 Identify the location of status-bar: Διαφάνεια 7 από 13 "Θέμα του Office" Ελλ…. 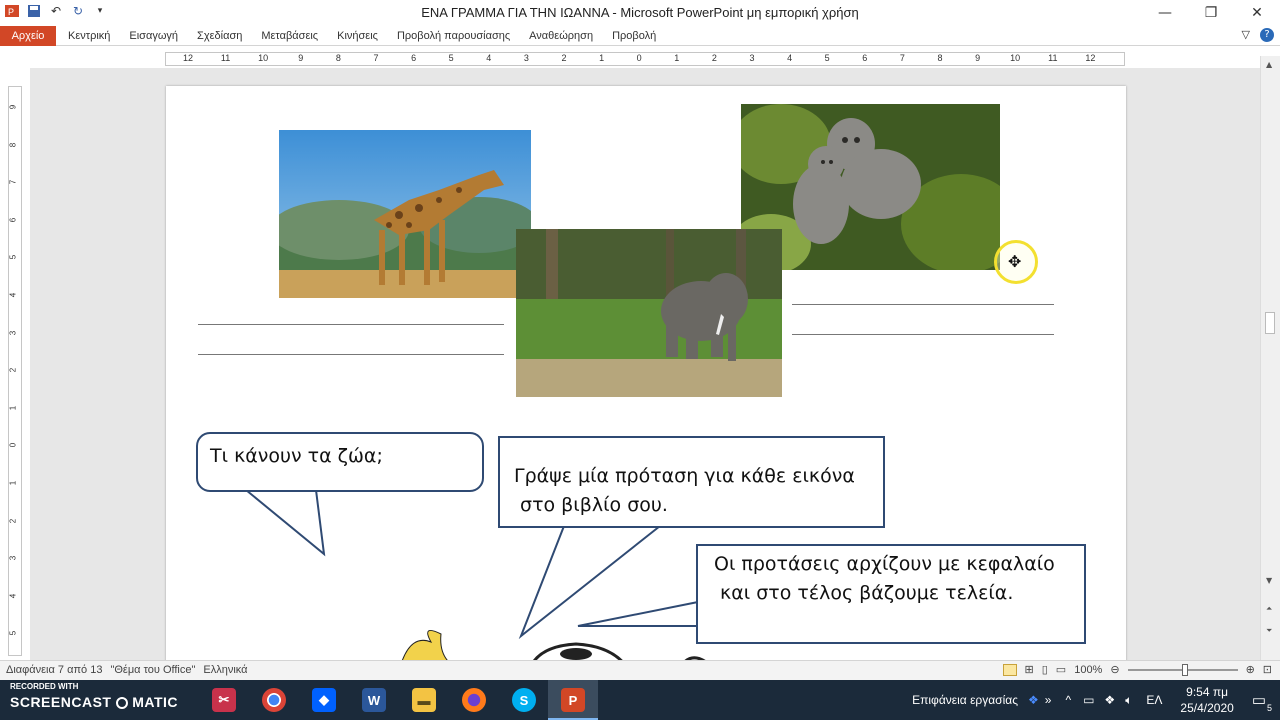
(640, 670).